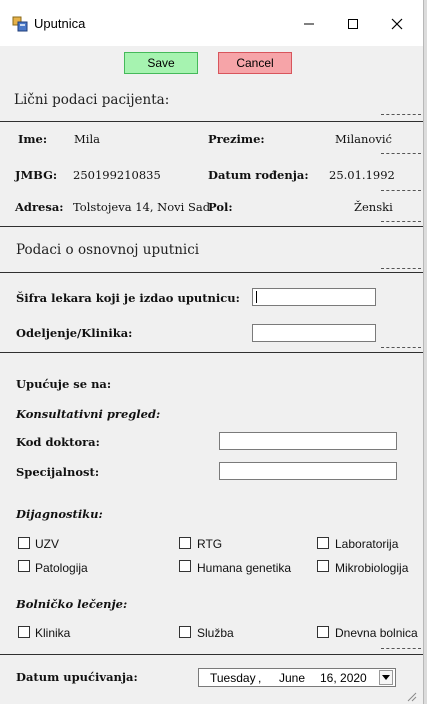  Describe the element at coordinates (233, 678) in the screenshot. I see `date-weekday: Tuesday` at that location.